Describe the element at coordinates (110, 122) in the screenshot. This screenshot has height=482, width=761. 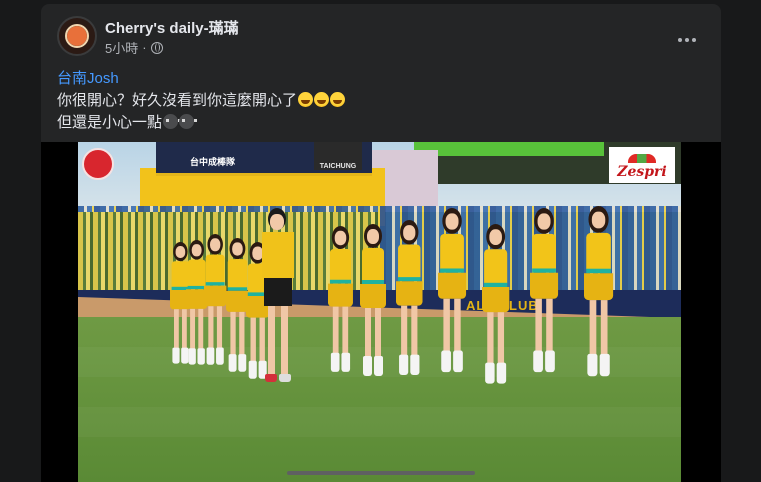
I see `post-line-2-text: 但還是小心一點` at that location.